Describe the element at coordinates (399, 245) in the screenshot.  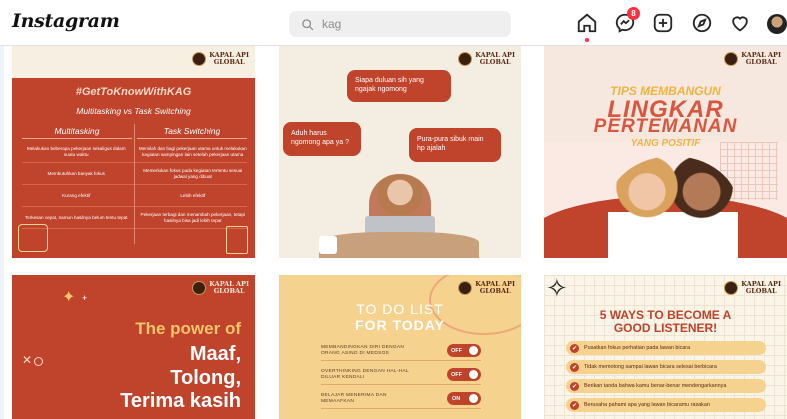
I see `blanket-shape` at that location.